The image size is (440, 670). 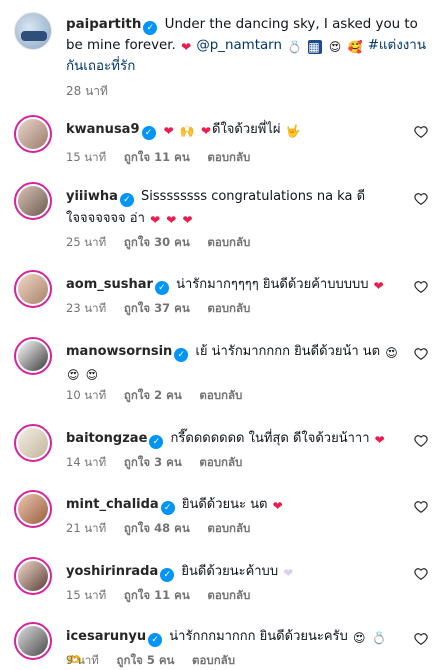 What do you see at coordinates (146, 660) in the screenshot?
I see `comment-likes: ถูกใจ 5 คน` at bounding box center [146, 660].